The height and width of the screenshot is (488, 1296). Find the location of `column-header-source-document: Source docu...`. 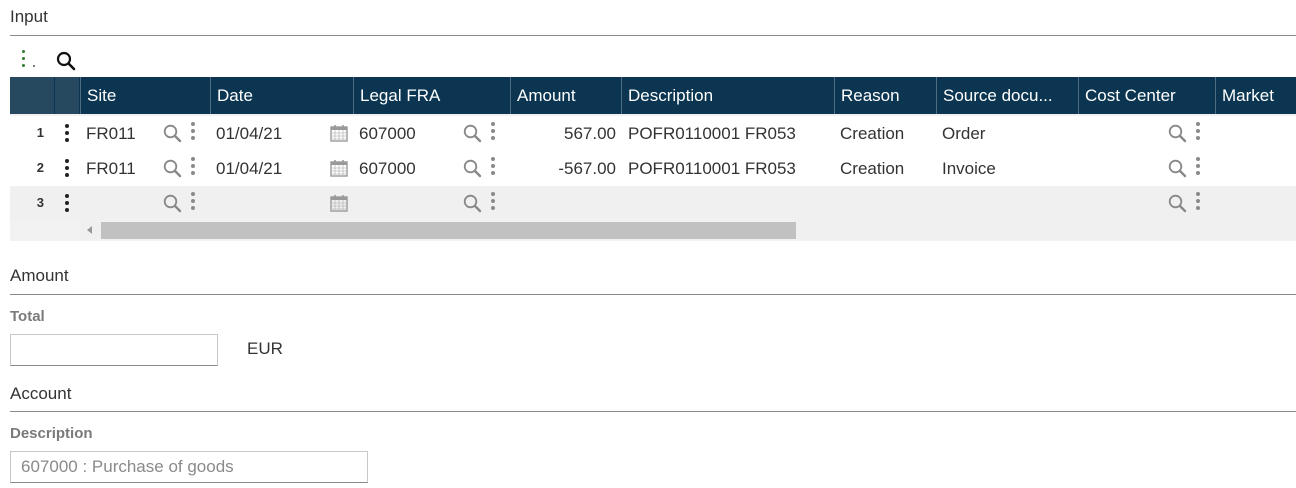

column-header-source-document: Source docu... is located at coordinates (1007, 95).